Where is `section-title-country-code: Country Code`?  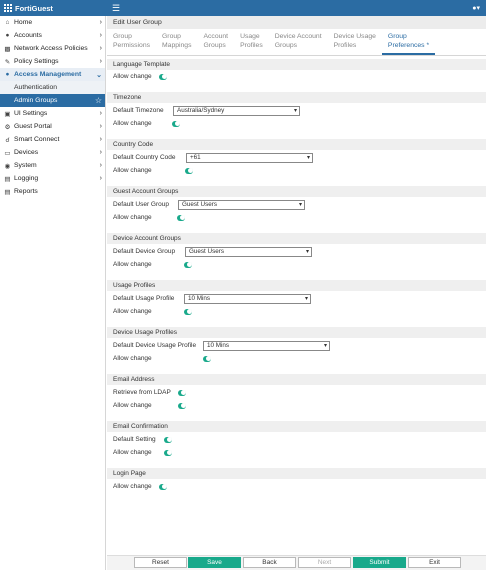 section-title-country-code: Country Code is located at coordinates (296, 144).